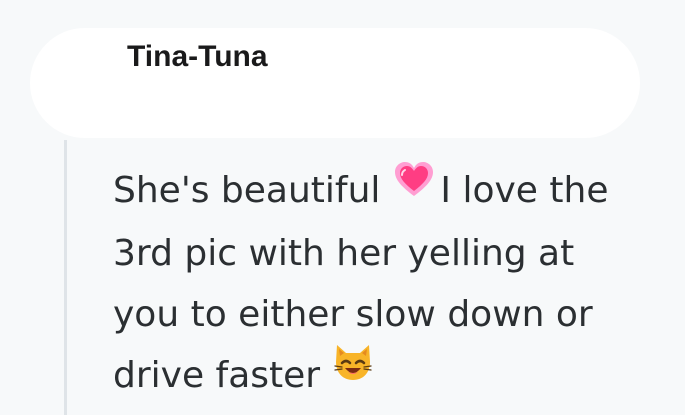 The height and width of the screenshot is (415, 685). I want to click on comment-line: She's beautiful I love the, so click(393, 191).